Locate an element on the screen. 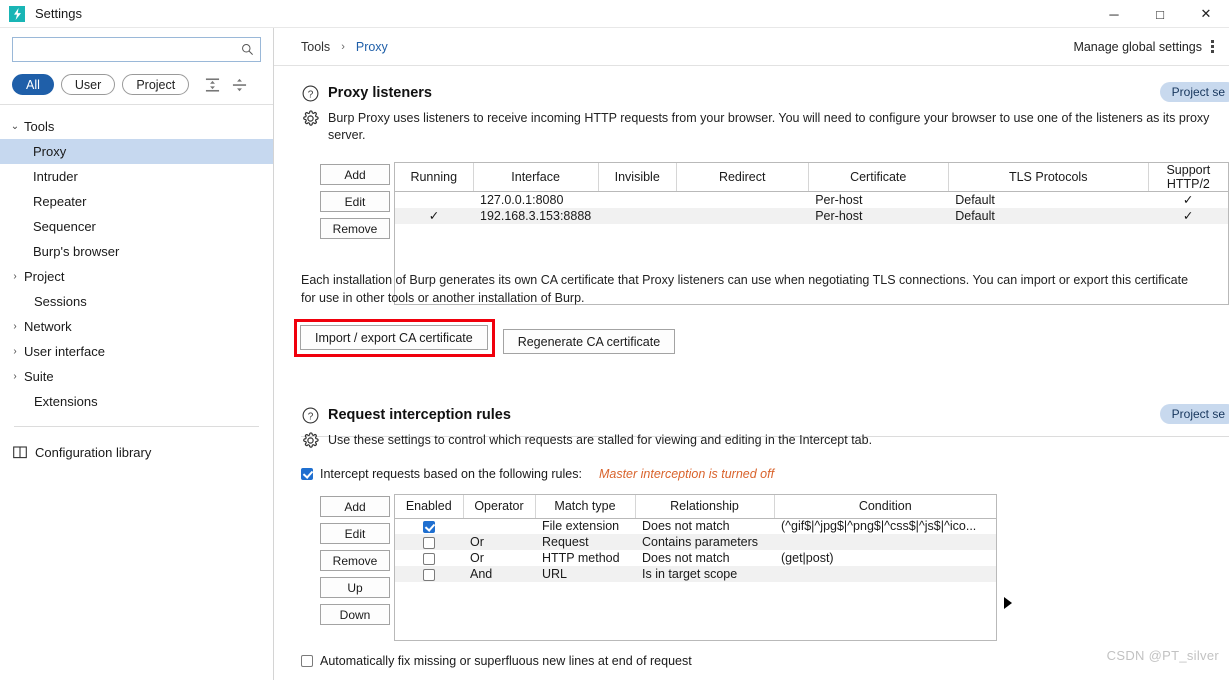  sidebar-item-intruder: Intruder is located at coordinates (136, 176).